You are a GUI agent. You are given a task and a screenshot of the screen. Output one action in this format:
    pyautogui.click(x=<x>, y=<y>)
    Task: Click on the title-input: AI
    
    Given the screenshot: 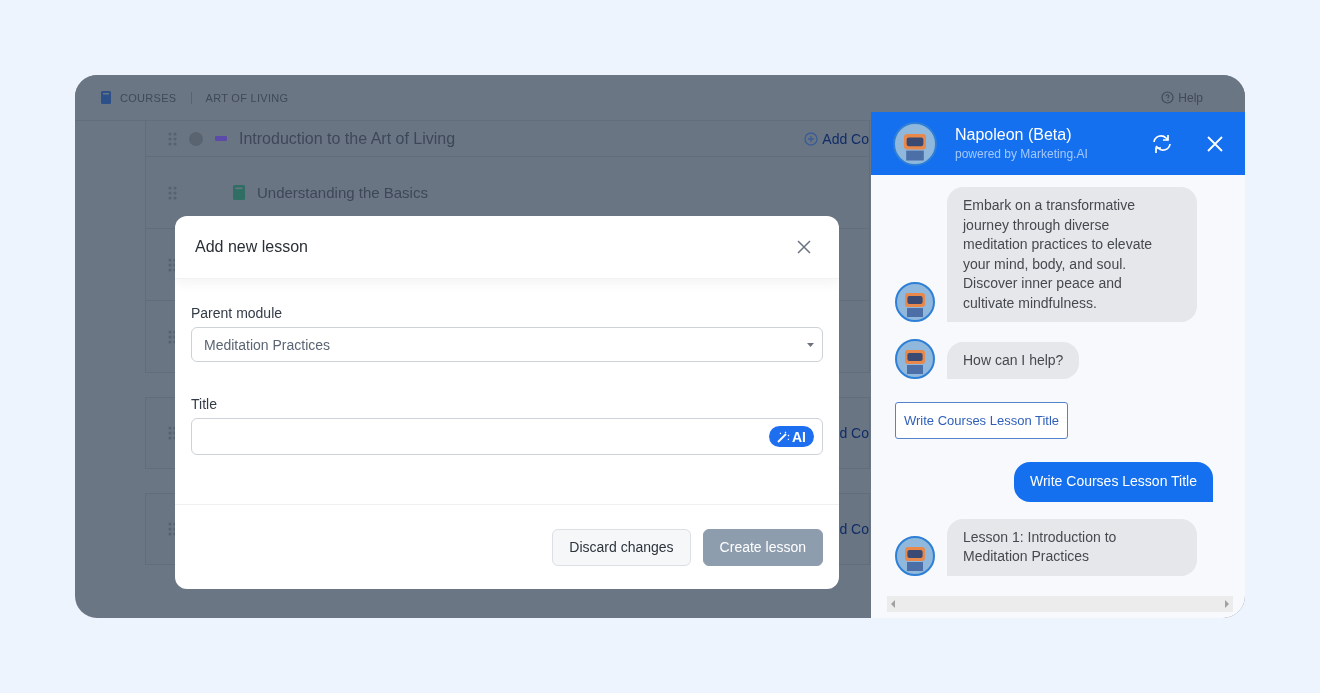 What is the action you would take?
    pyautogui.click(x=507, y=436)
    